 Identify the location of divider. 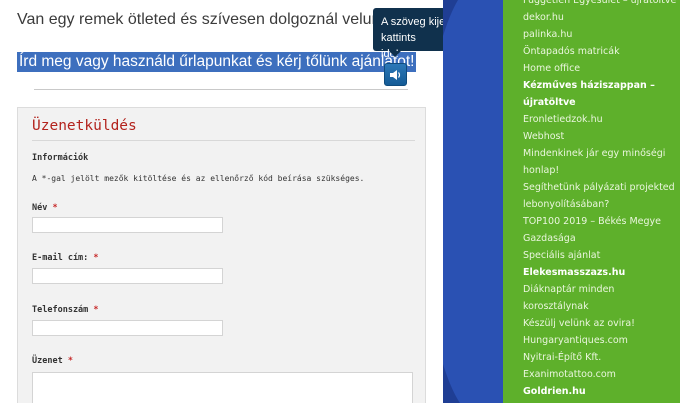
(221, 89).